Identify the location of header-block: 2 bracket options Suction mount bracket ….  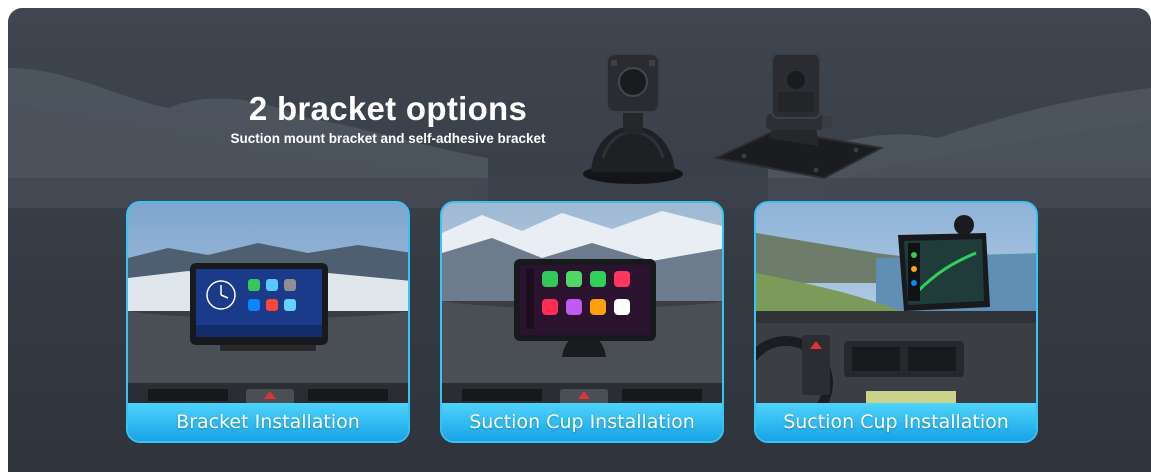
(388, 119).